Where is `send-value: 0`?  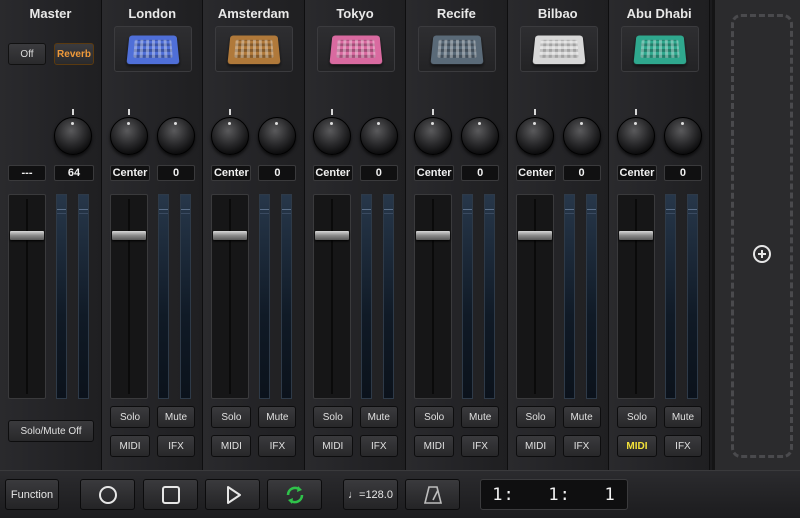 send-value: 0 is located at coordinates (682, 173).